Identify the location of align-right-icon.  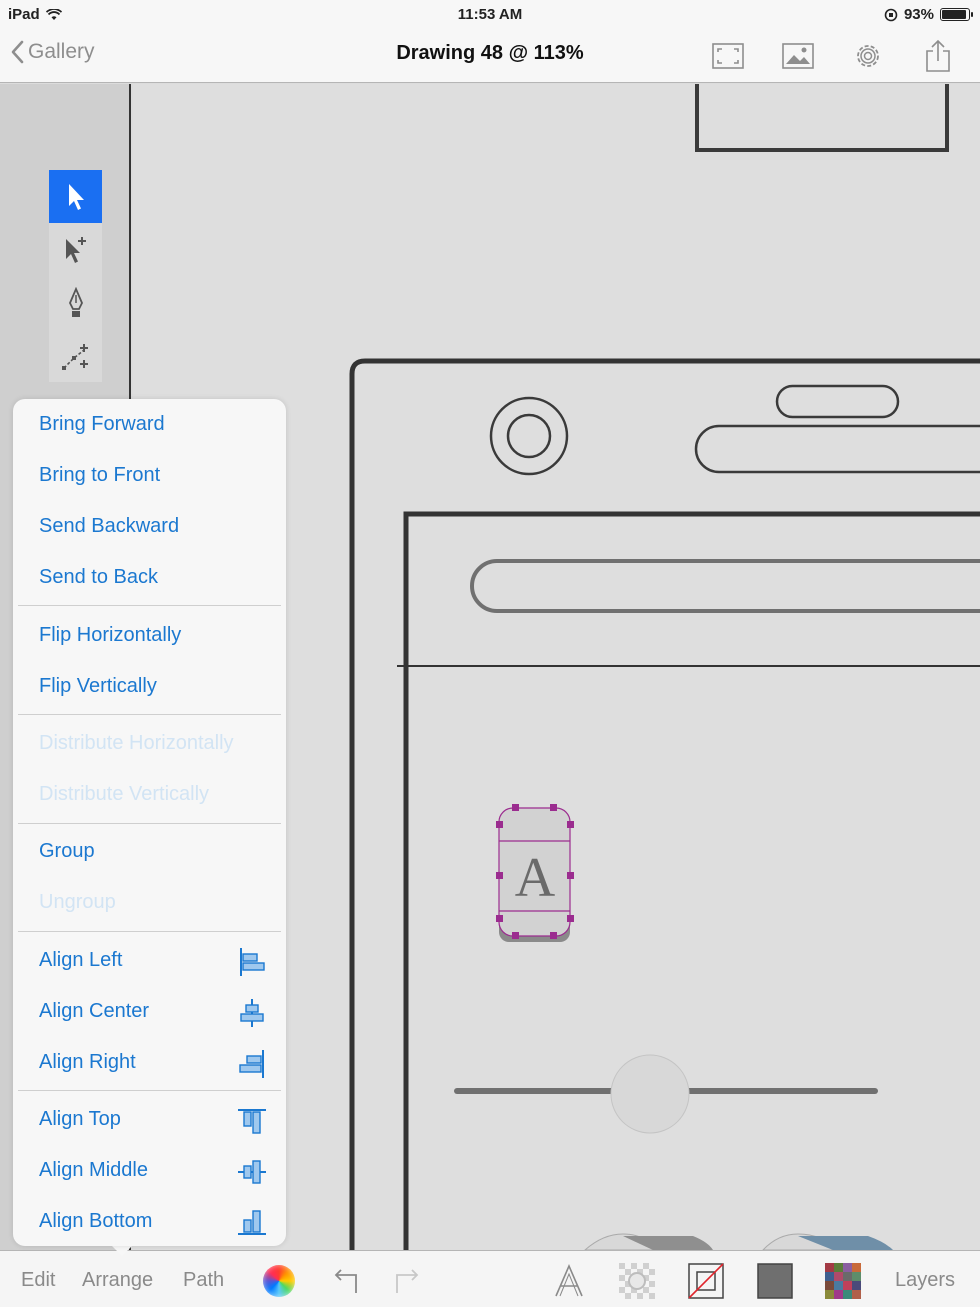
(251, 1064).